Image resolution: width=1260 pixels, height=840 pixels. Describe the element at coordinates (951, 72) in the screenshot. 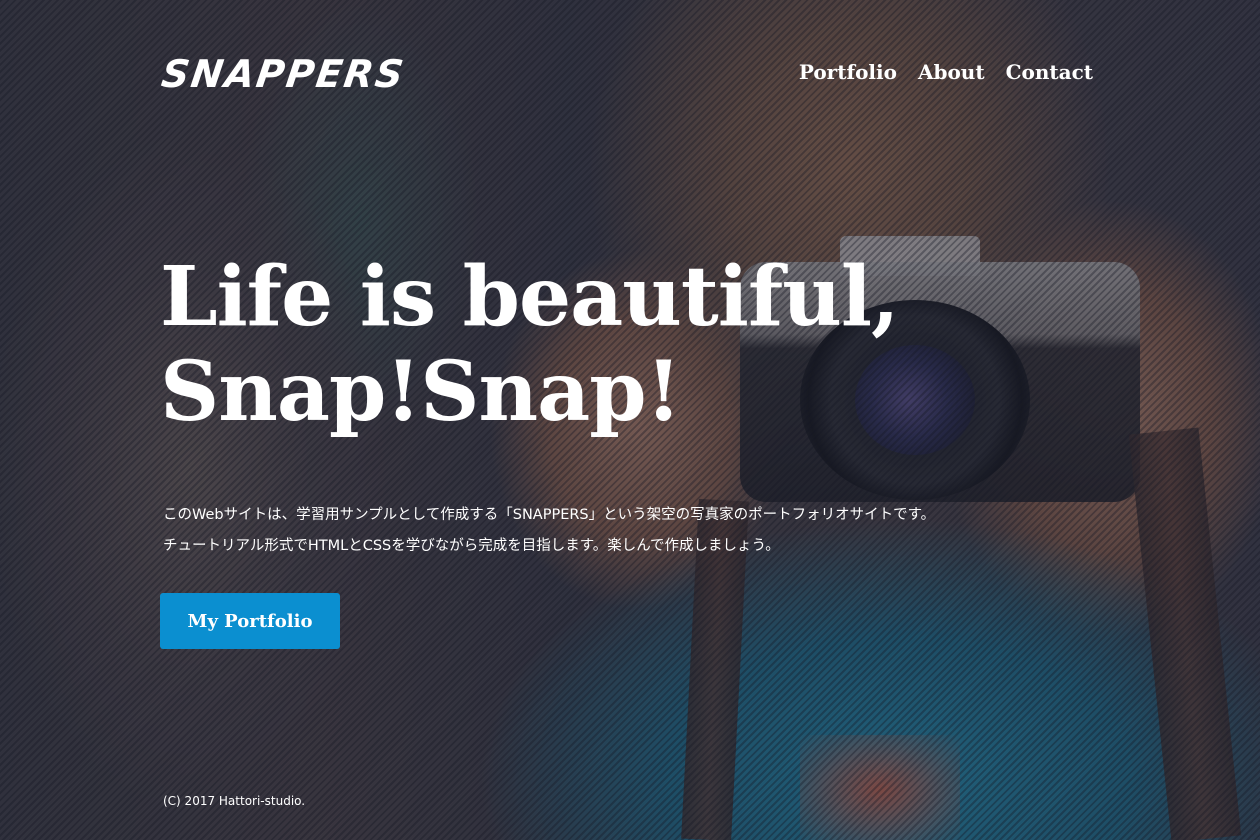

I see `nav-link-about: About` at that location.